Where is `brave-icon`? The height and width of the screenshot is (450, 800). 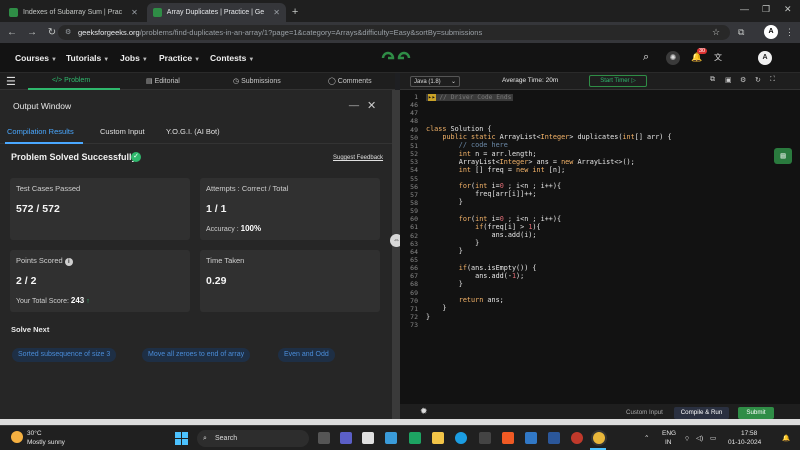 brave-icon is located at coordinates (508, 438).